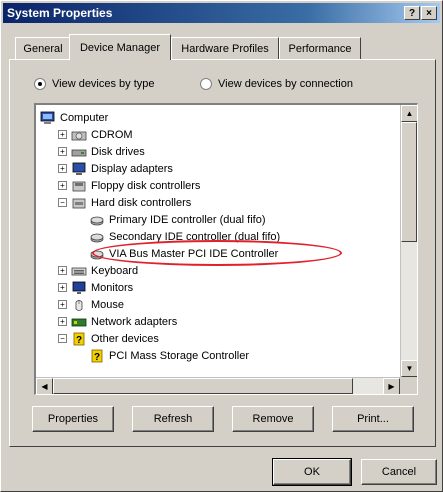  I want to click on tree-item: Primary IDE controller (dual fifo), so click(171, 219).